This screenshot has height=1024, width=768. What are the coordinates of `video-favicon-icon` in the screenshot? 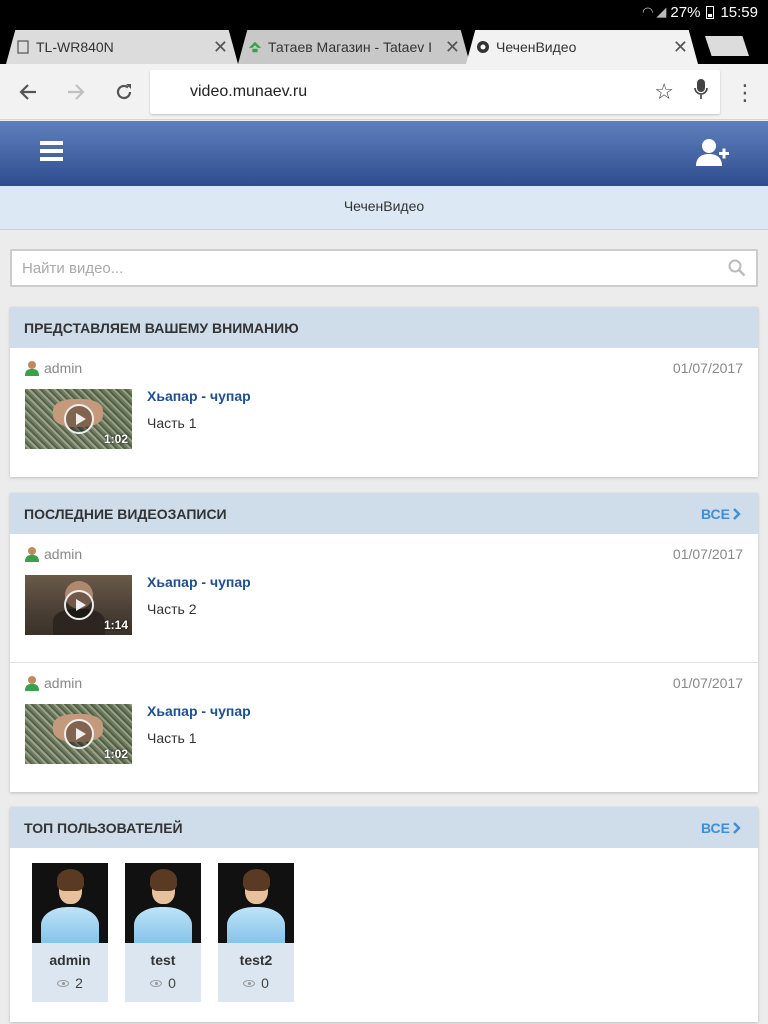 It's located at (483, 47).